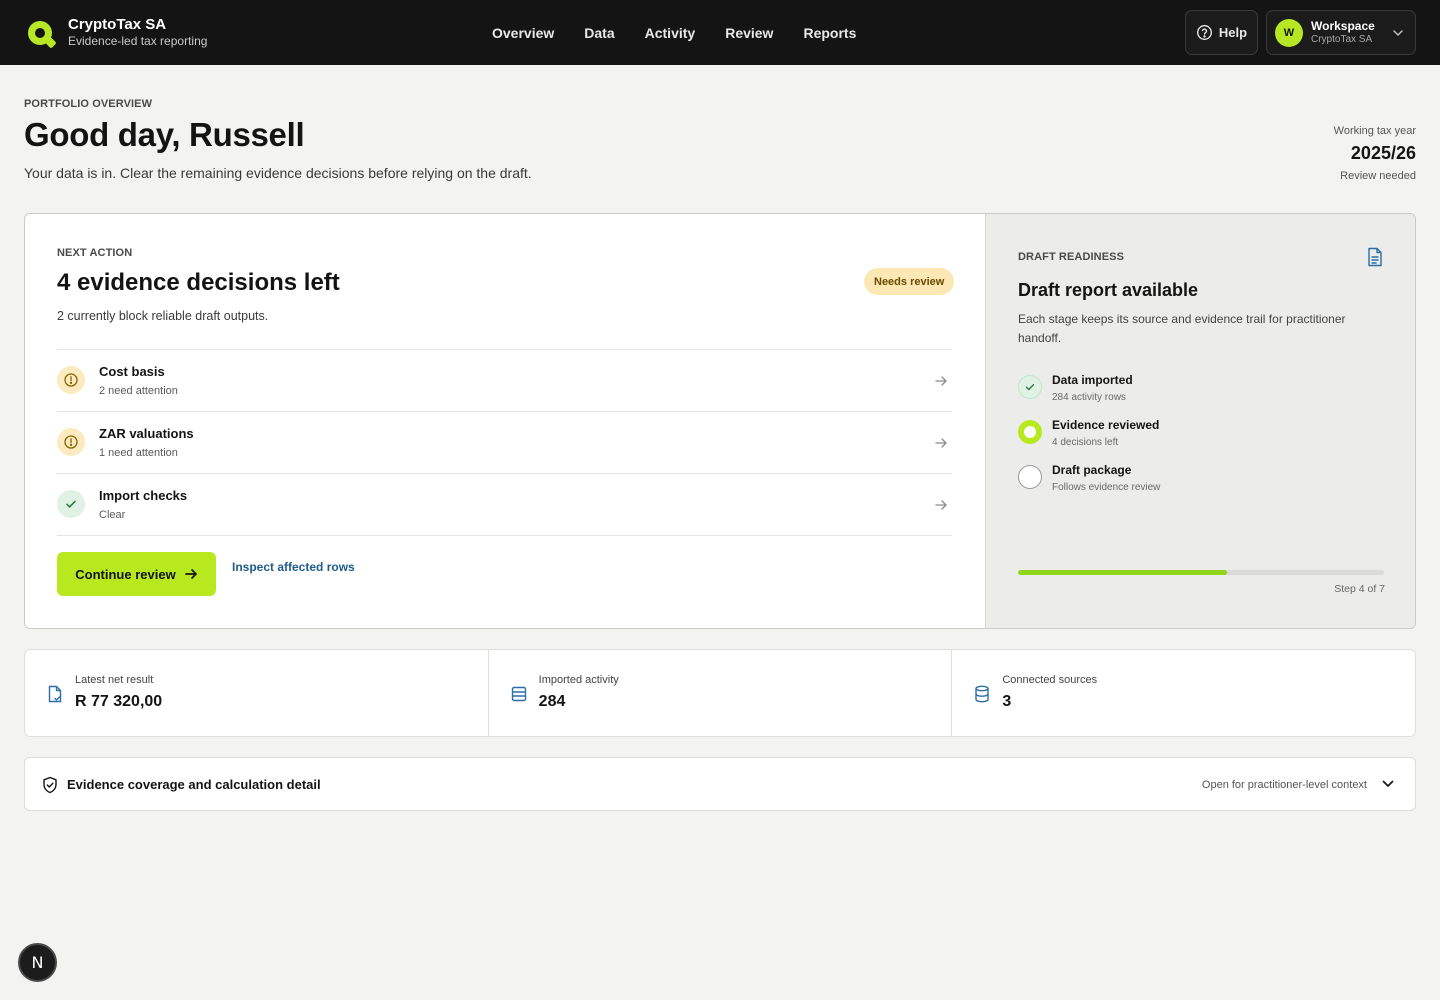 This screenshot has width=1440, height=1000. Describe the element at coordinates (1383, 153) in the screenshot. I see `tax-year-value: 2025/26` at that location.